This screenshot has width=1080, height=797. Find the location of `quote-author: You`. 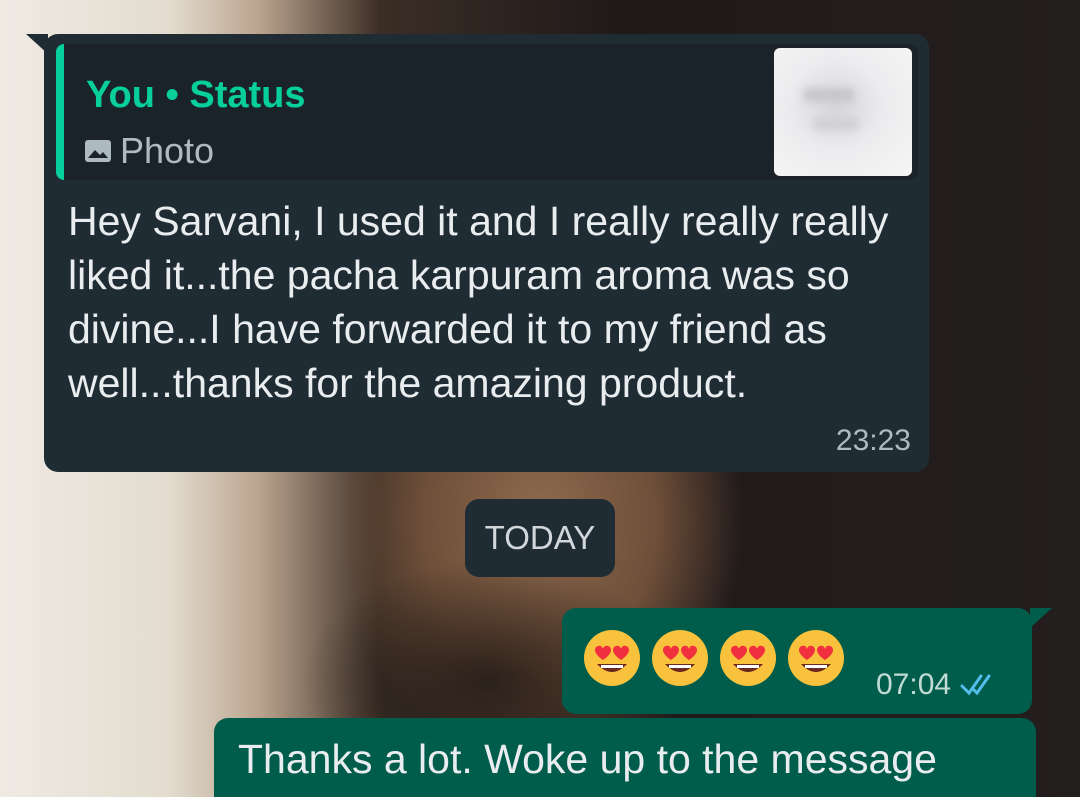

quote-author: You is located at coordinates (120, 95).